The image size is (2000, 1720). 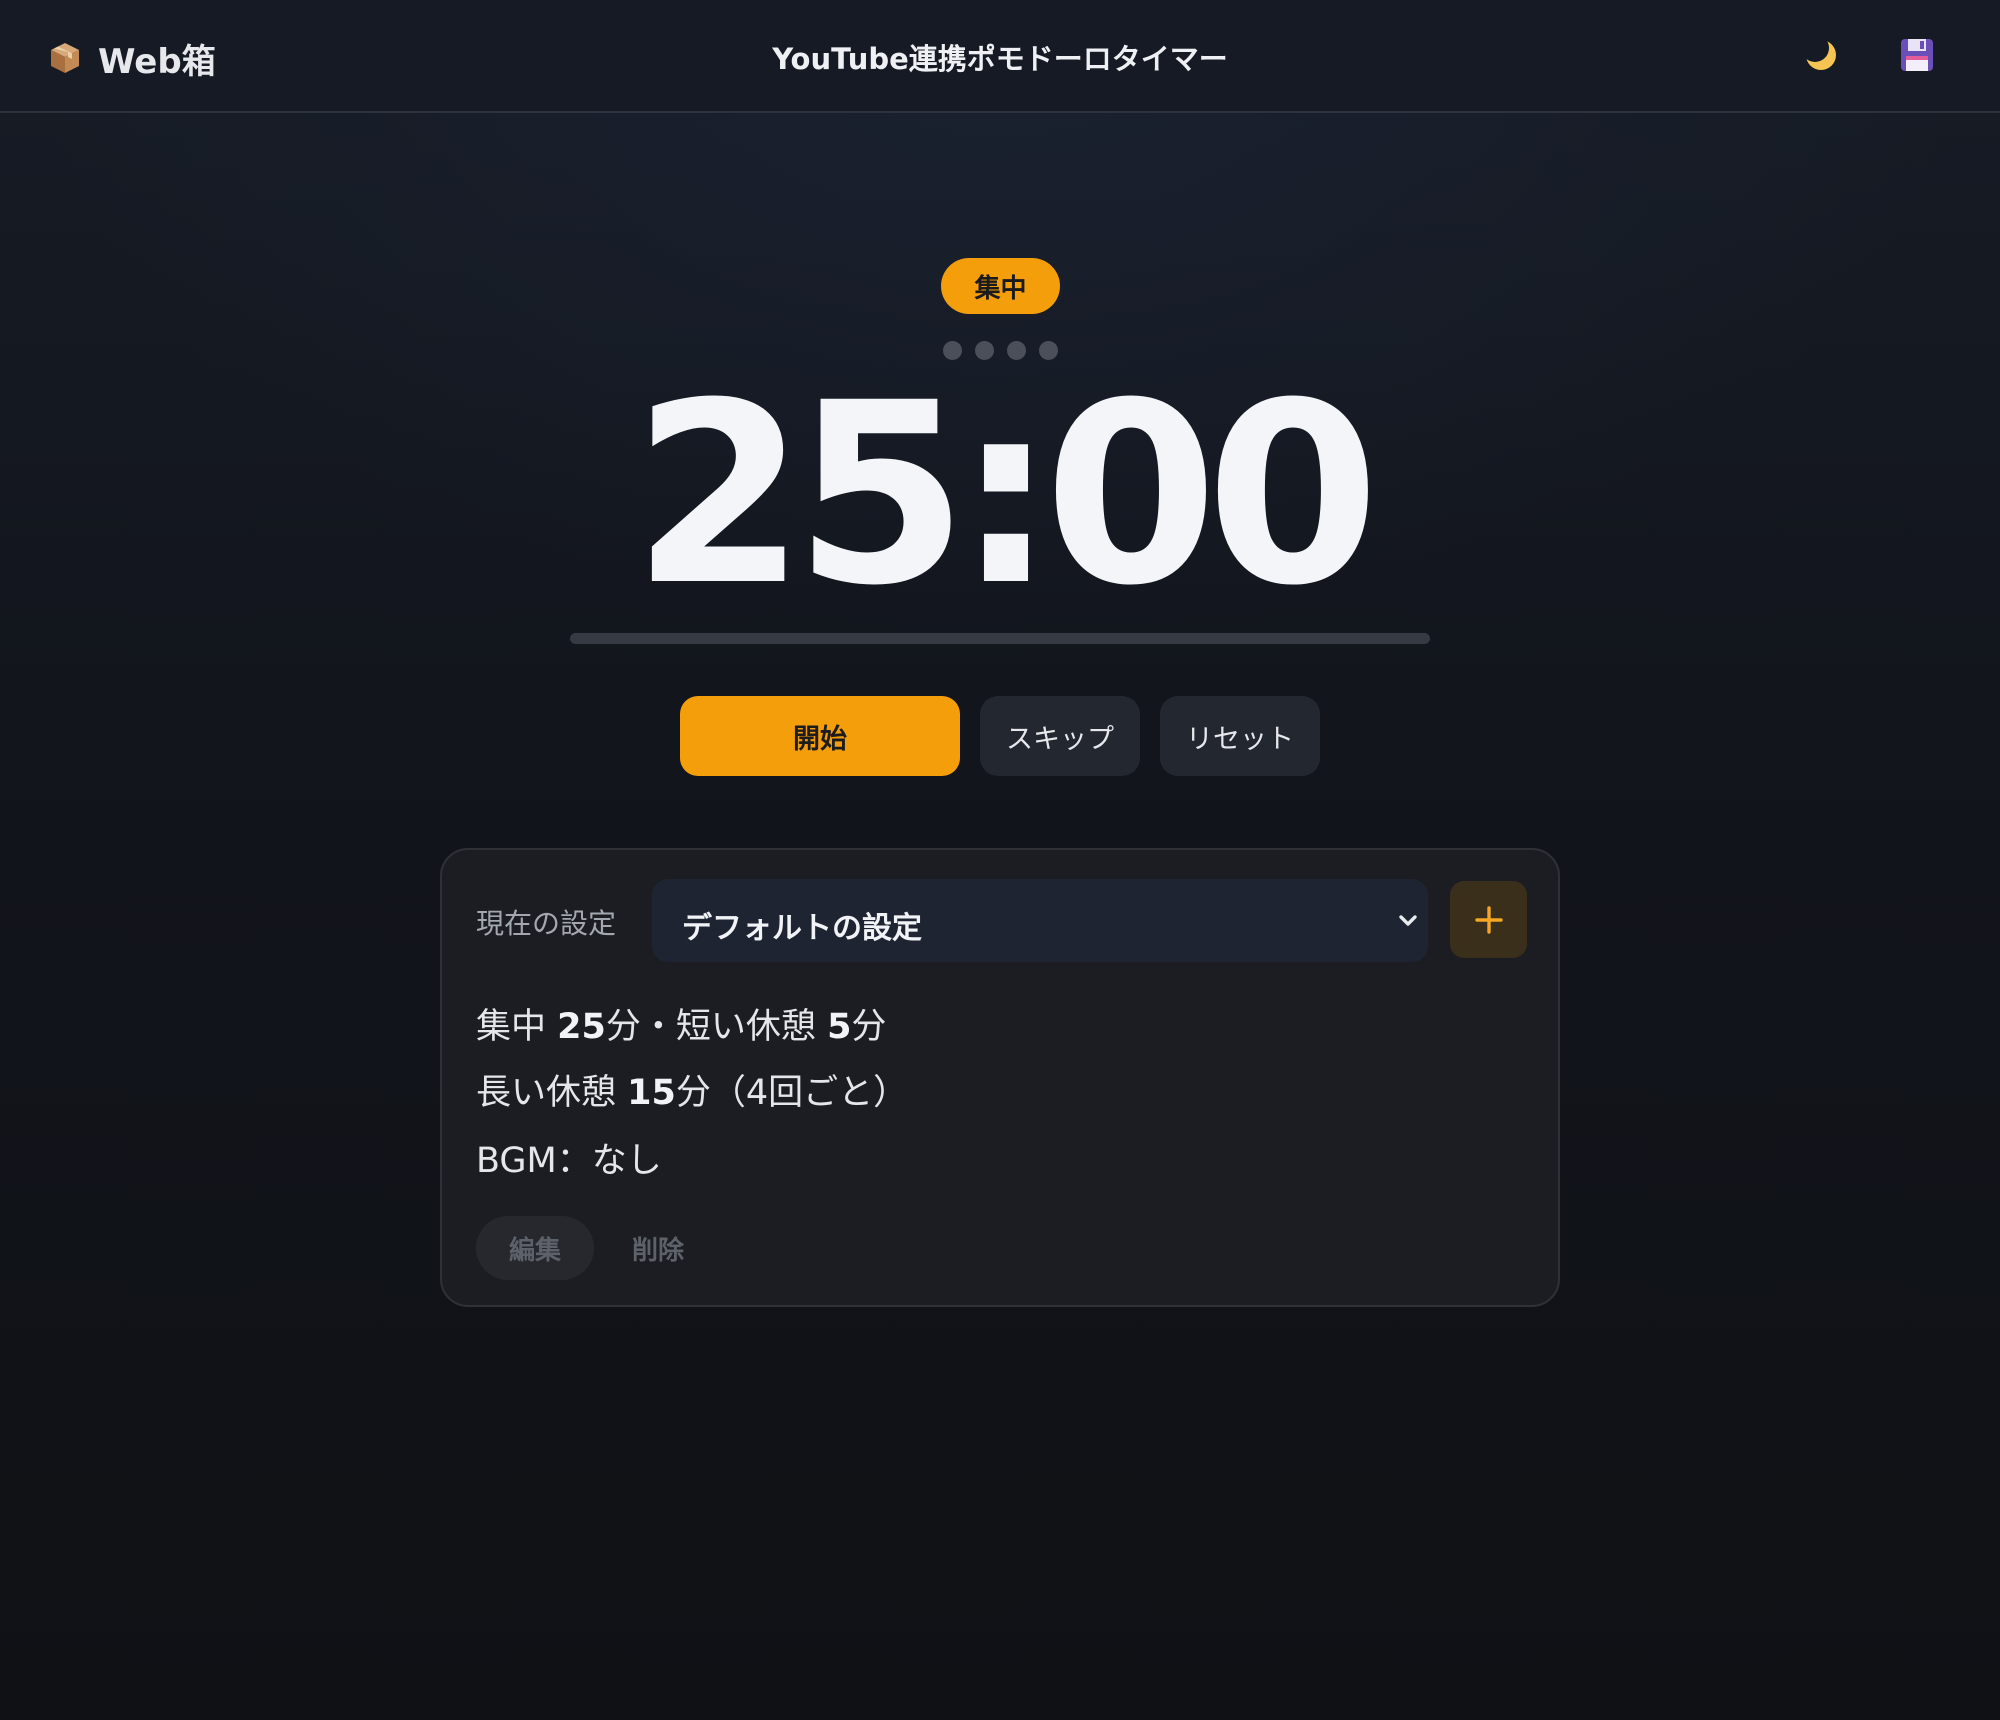 I want to click on phase-badge: 集中, so click(x=1000, y=286).